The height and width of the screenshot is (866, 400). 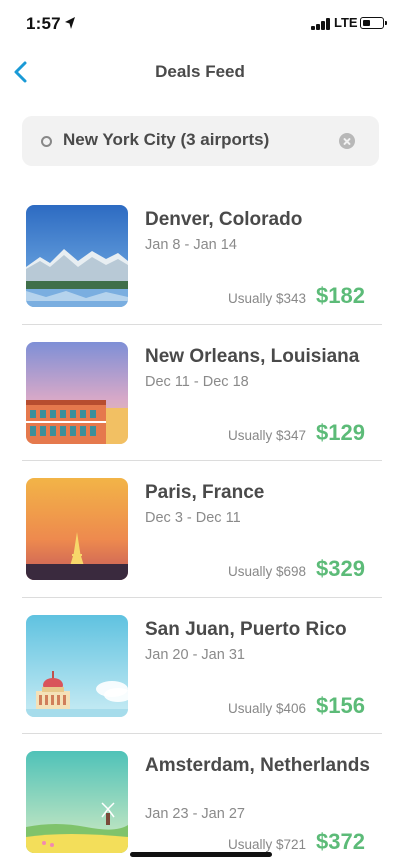 I want to click on deal-usual-price: Usually $721, so click(x=266, y=844).